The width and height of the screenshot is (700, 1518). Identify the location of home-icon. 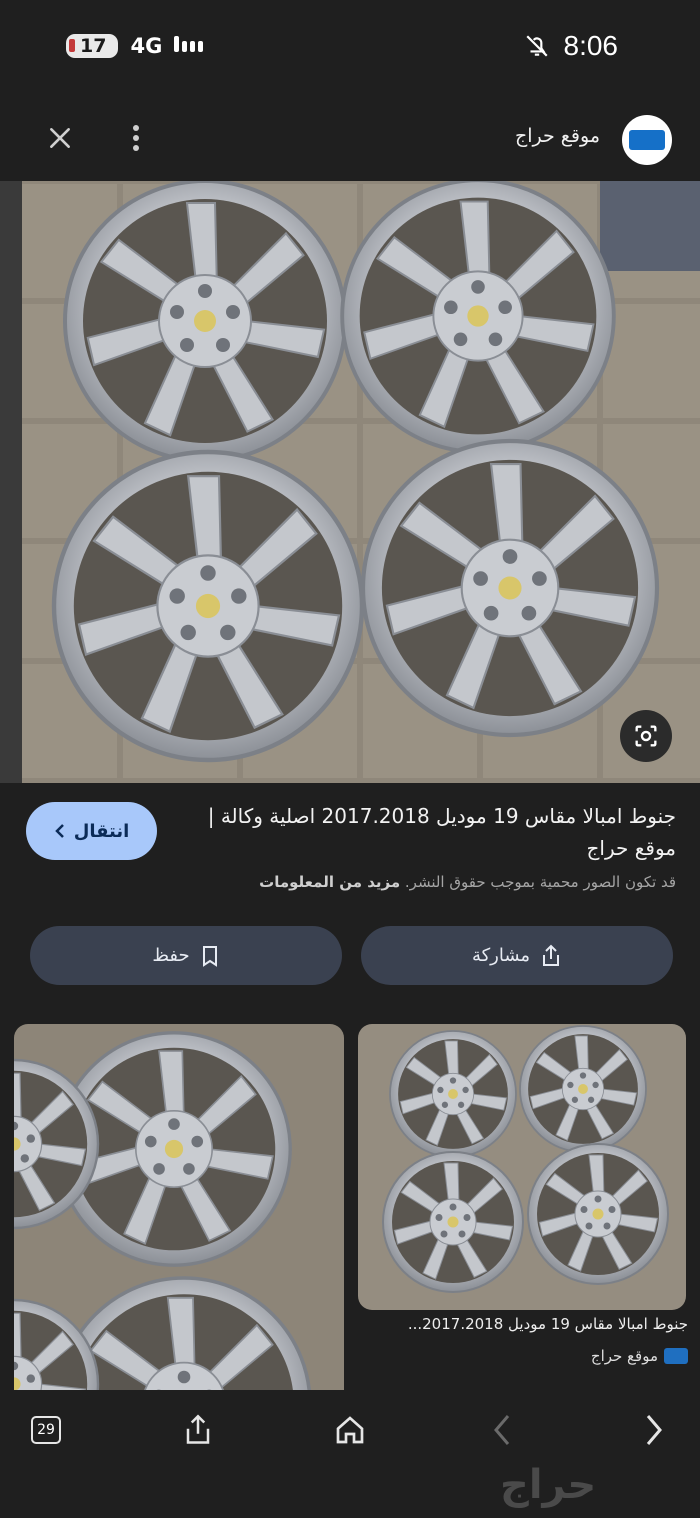
(350, 1430).